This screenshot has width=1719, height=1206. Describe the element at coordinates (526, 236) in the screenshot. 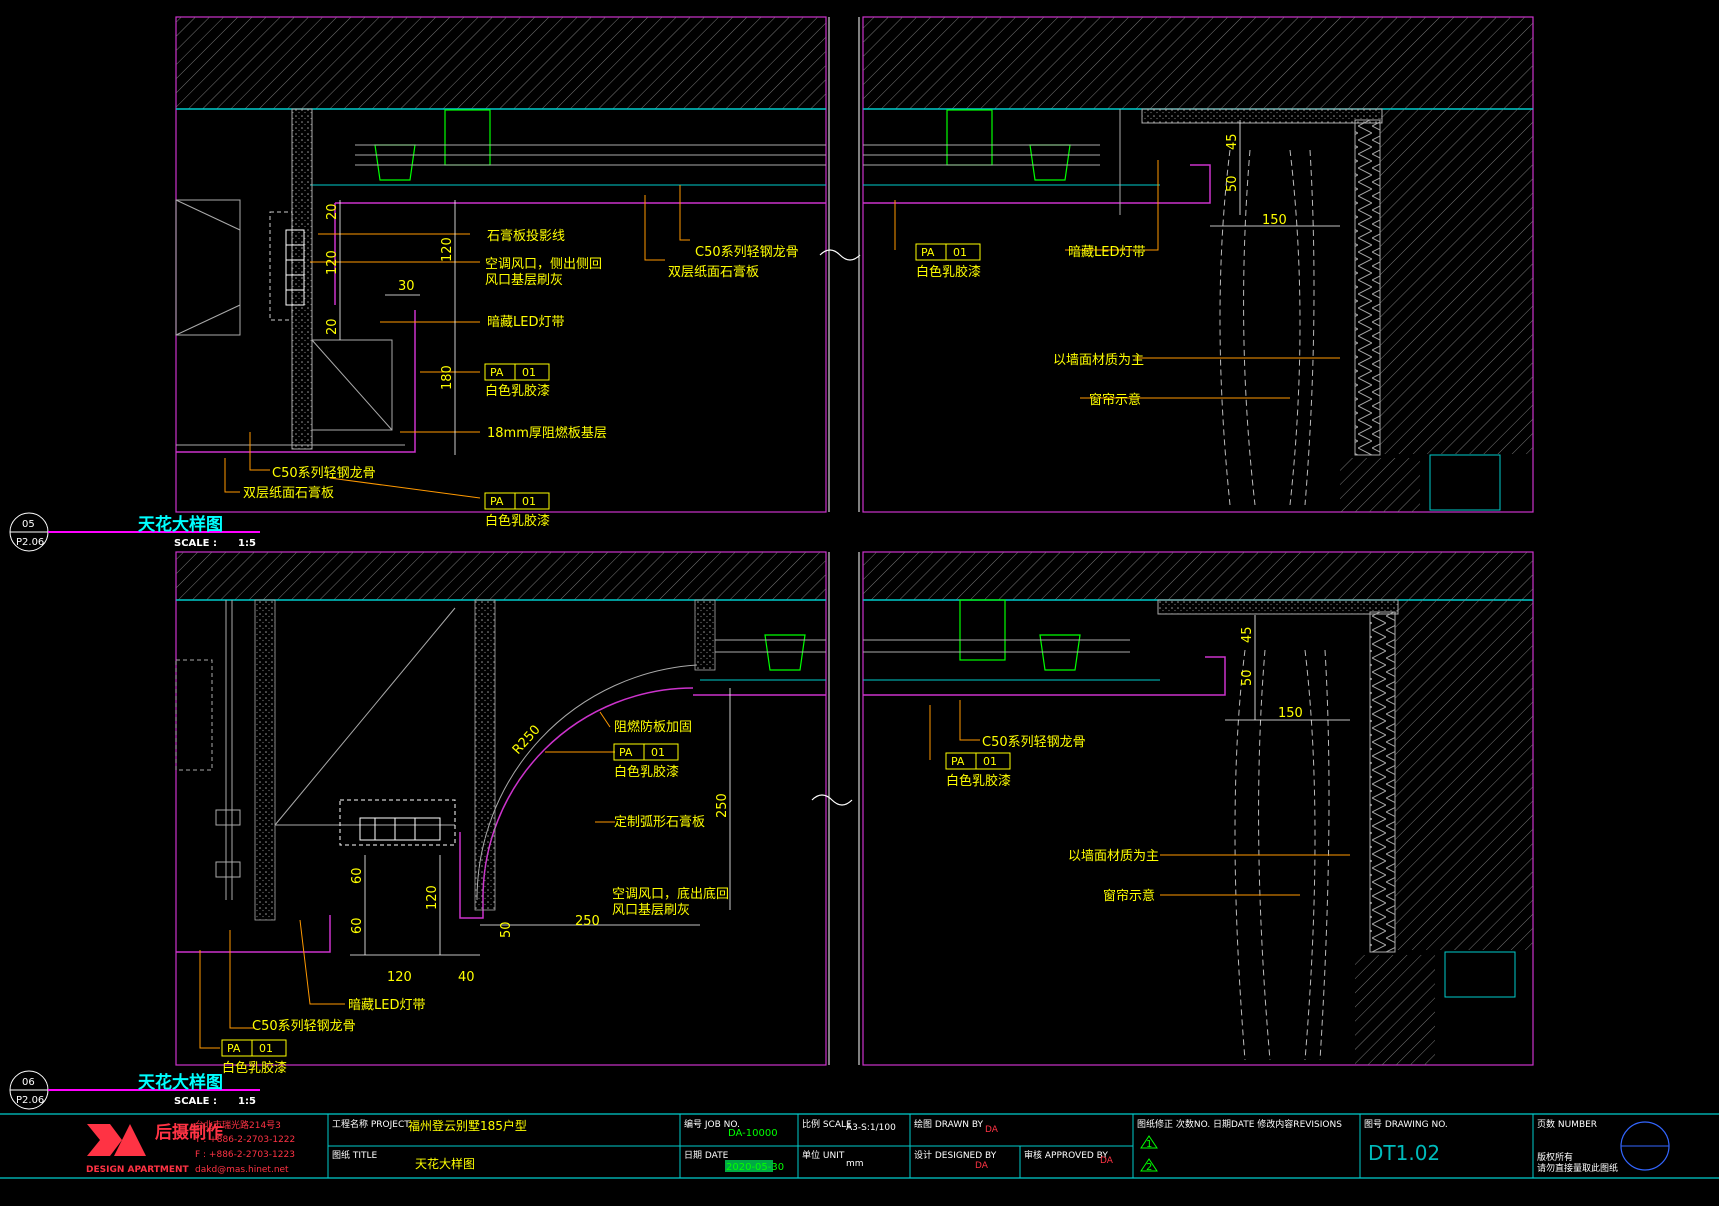

I see `label-gypsum-shadow-line: 石膏板投影线` at that location.